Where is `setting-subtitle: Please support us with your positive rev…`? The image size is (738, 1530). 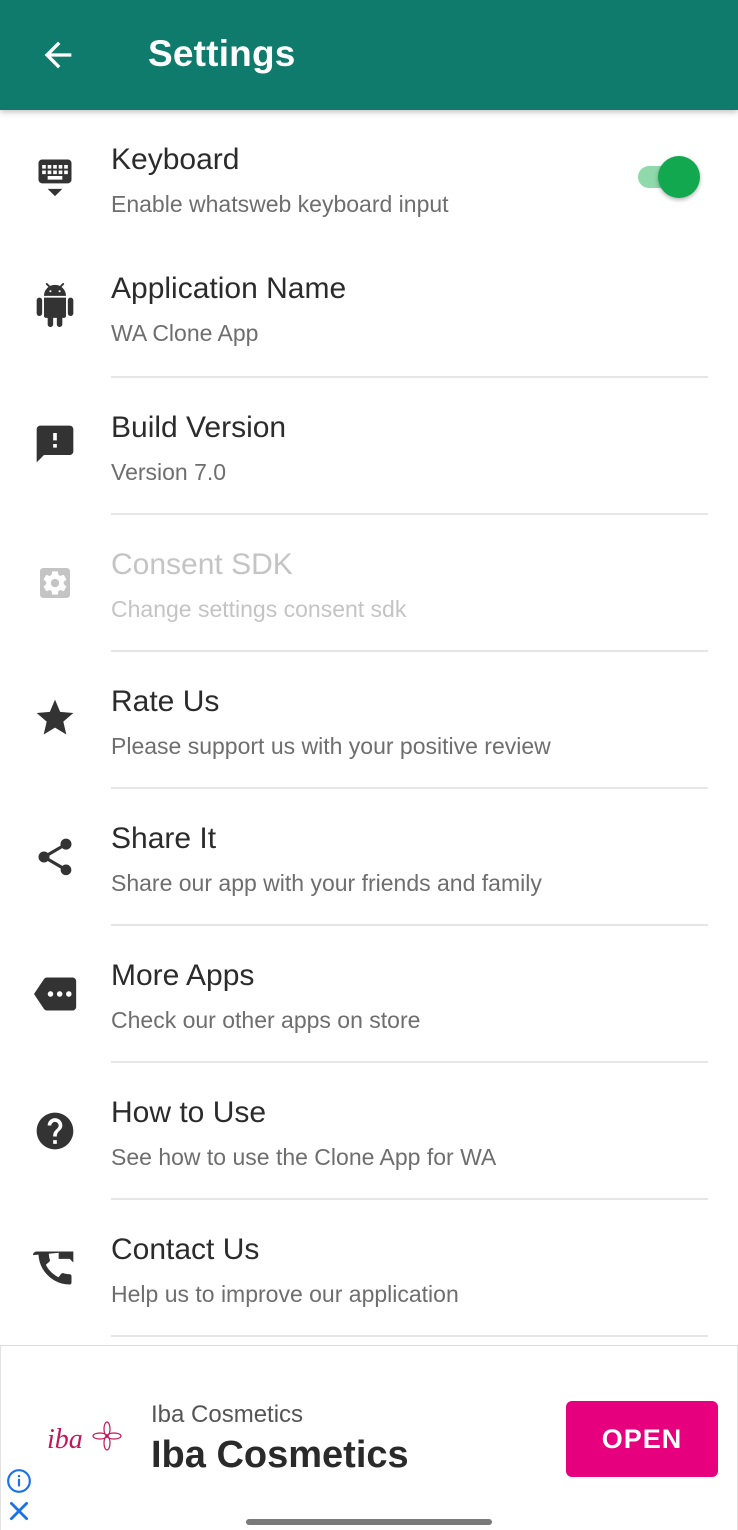
setting-subtitle: Please support us with your positive rev… is located at coordinates (331, 746).